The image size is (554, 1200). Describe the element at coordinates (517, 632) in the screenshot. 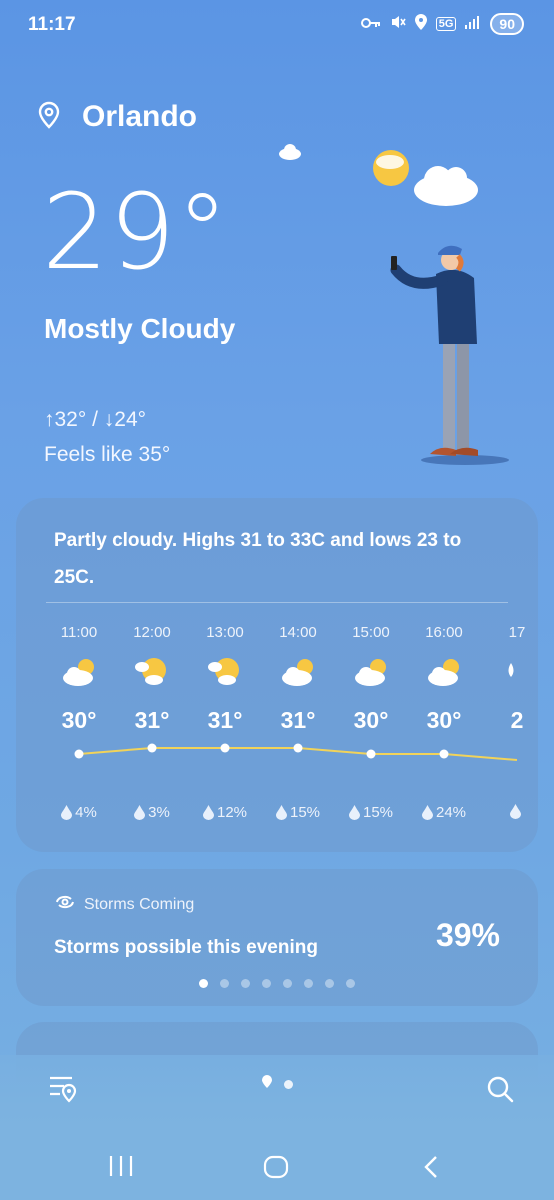

I see `hour-time: 17` at that location.